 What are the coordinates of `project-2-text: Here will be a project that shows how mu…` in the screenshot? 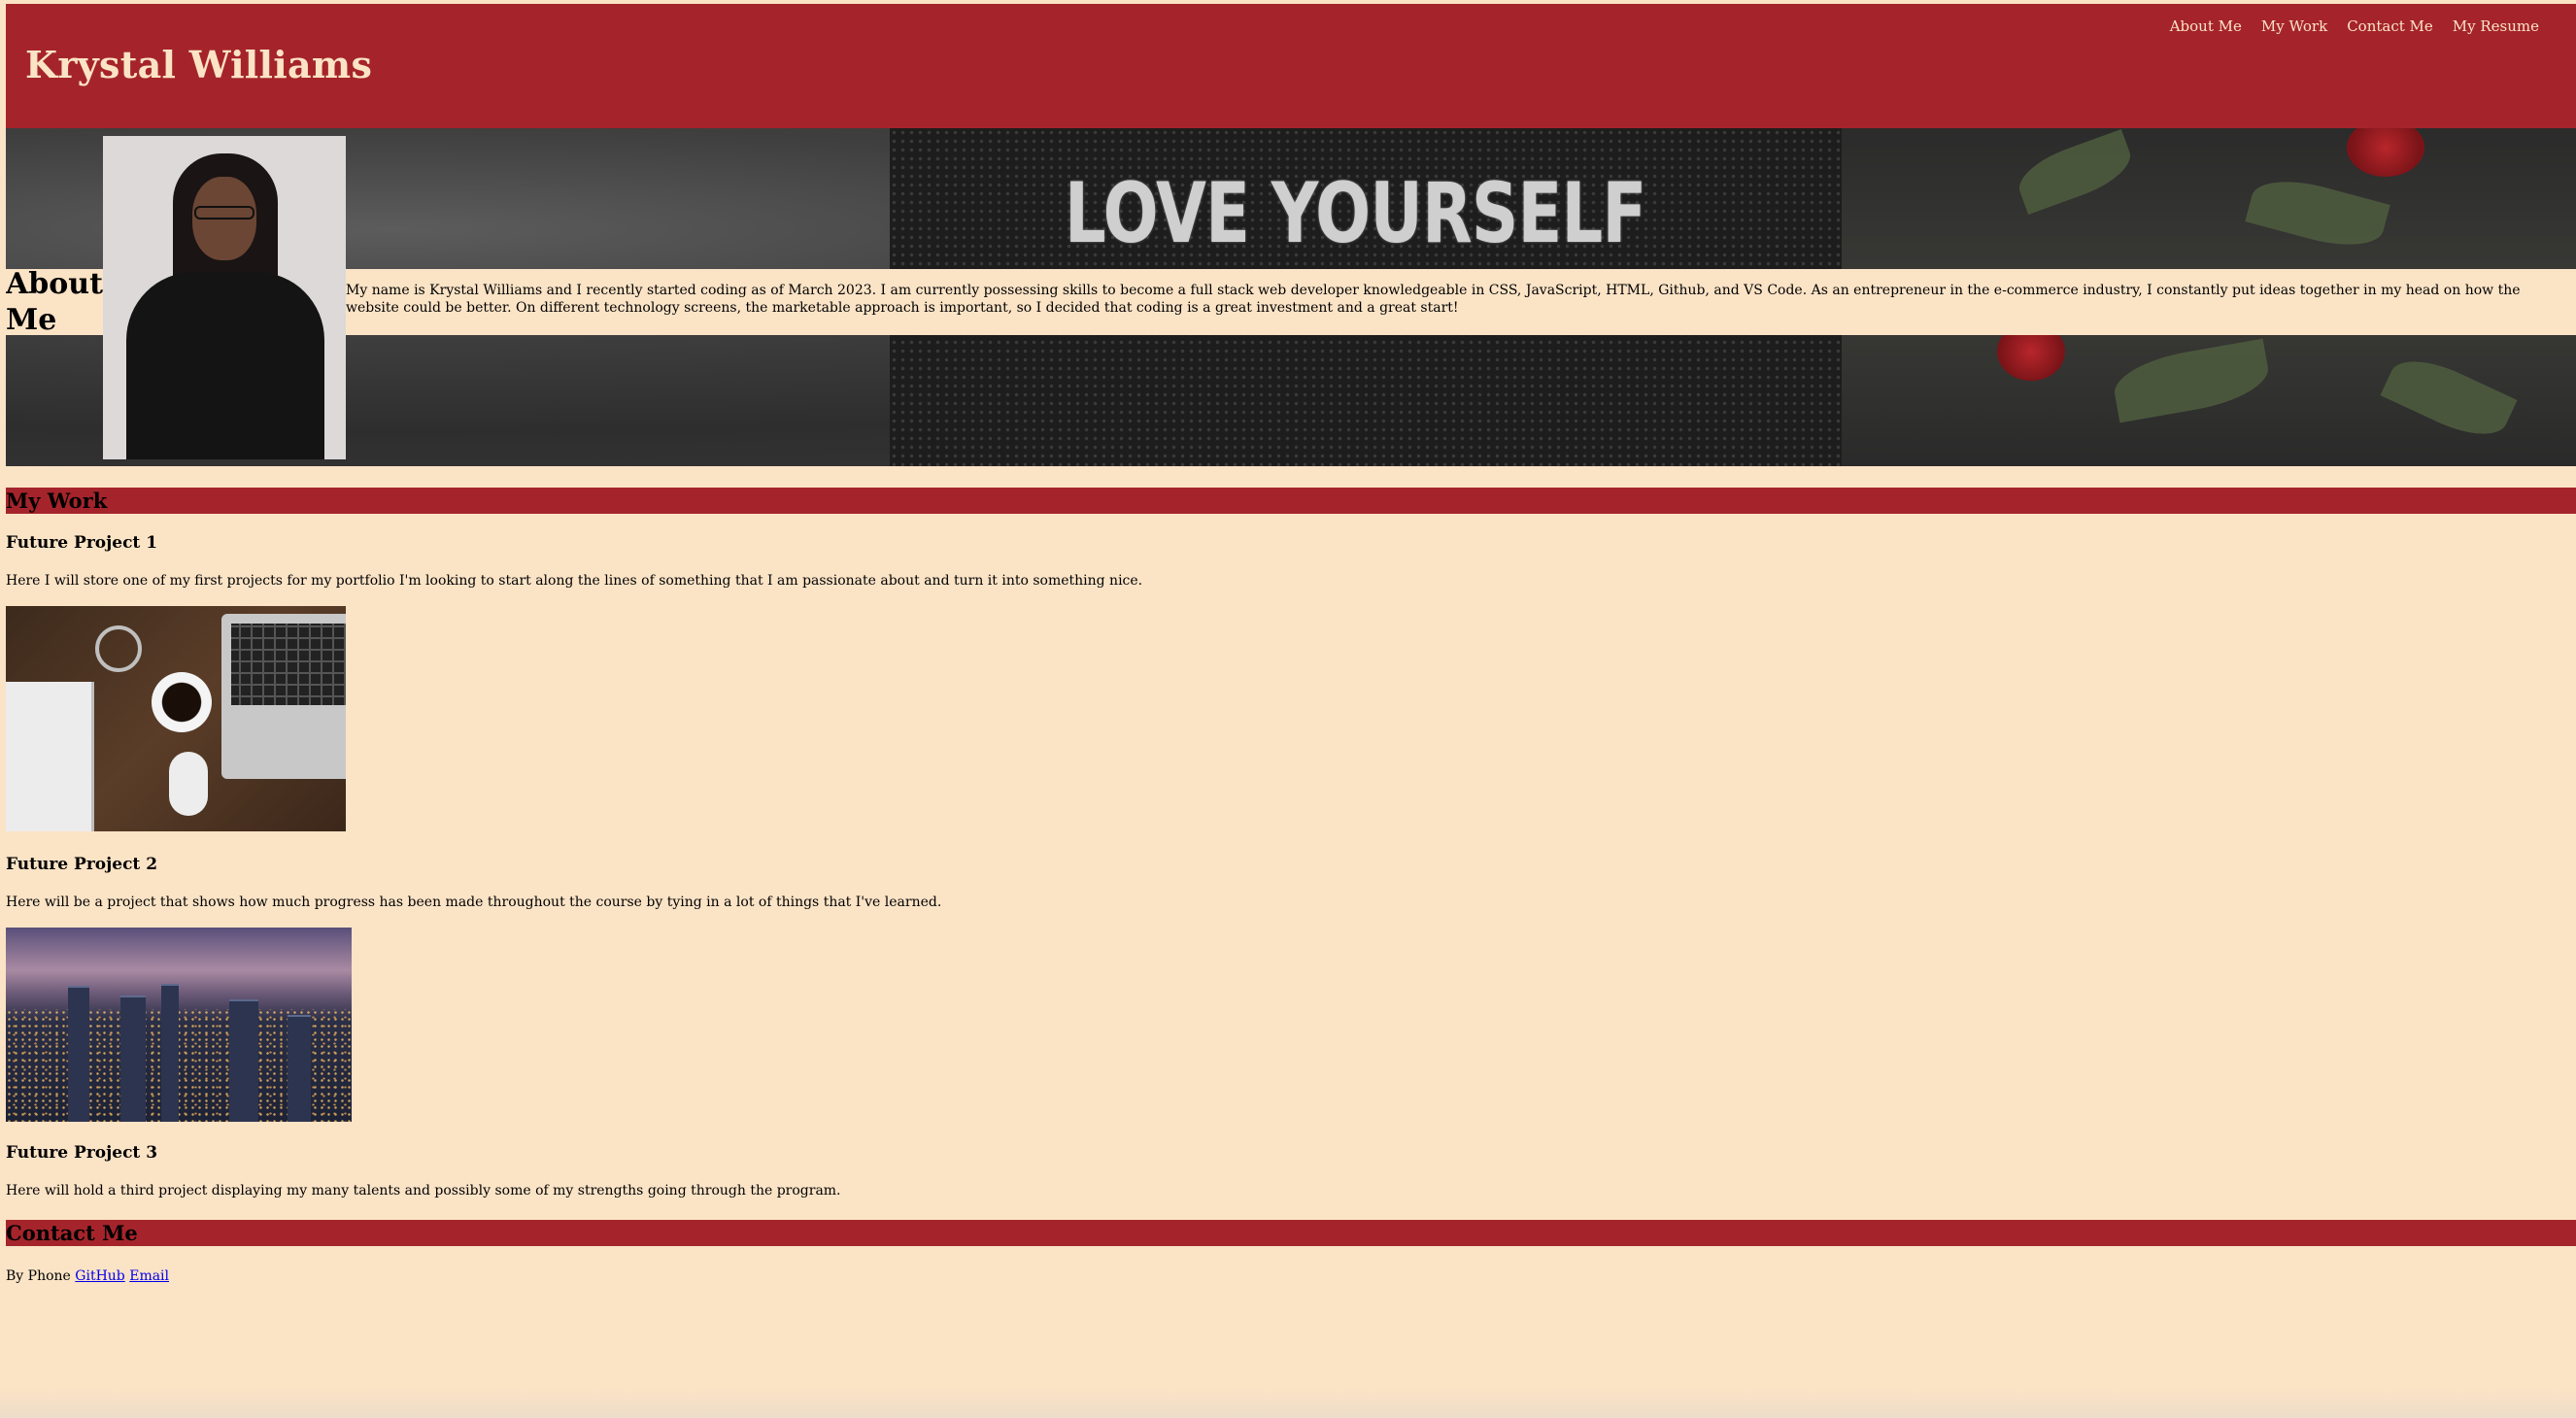 It's located at (474, 902).